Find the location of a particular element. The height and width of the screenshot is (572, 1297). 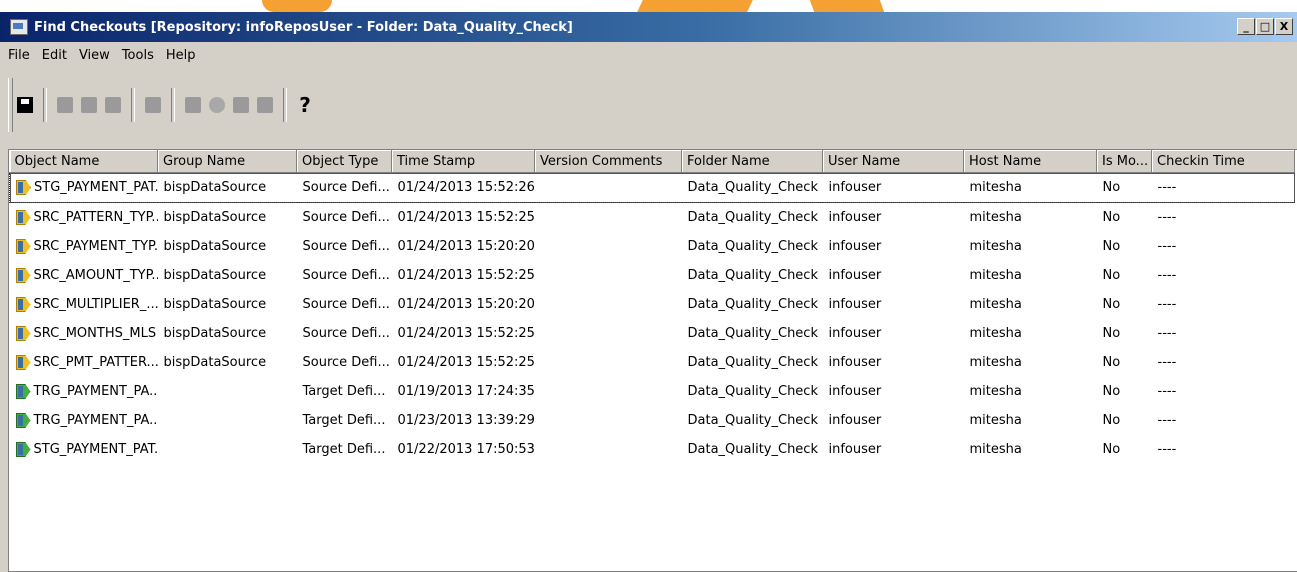

save-icon is located at coordinates (25, 105).